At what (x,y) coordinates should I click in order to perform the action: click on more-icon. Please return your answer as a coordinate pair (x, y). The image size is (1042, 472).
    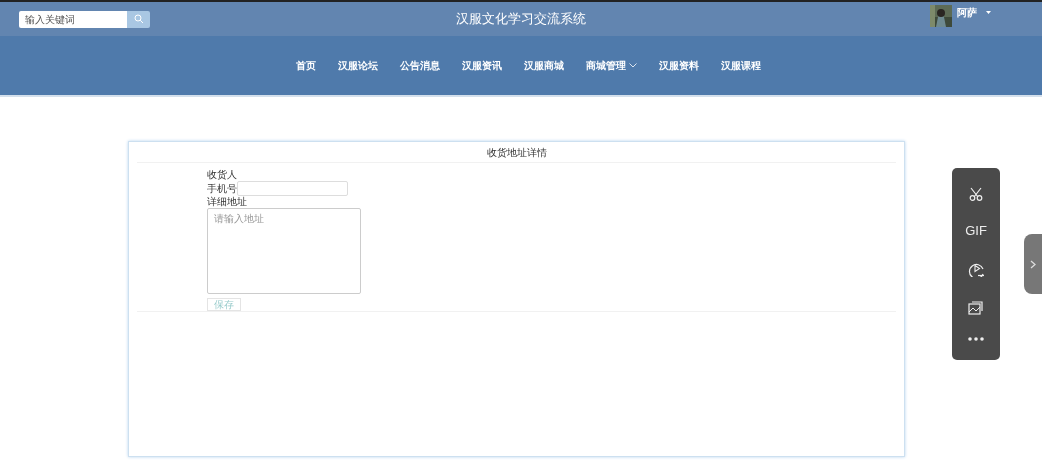
    Looking at the image, I should click on (976, 338).